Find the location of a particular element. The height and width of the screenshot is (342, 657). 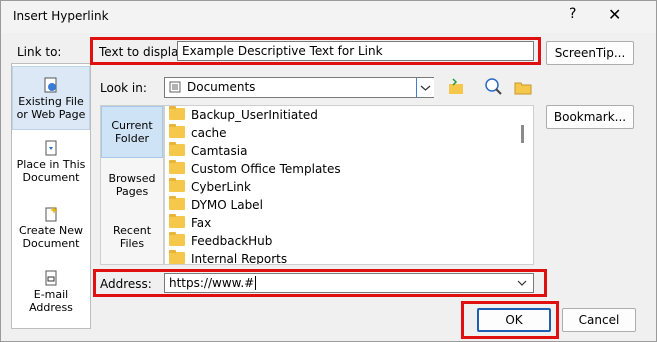

file-name: CyberLink is located at coordinates (221, 187).